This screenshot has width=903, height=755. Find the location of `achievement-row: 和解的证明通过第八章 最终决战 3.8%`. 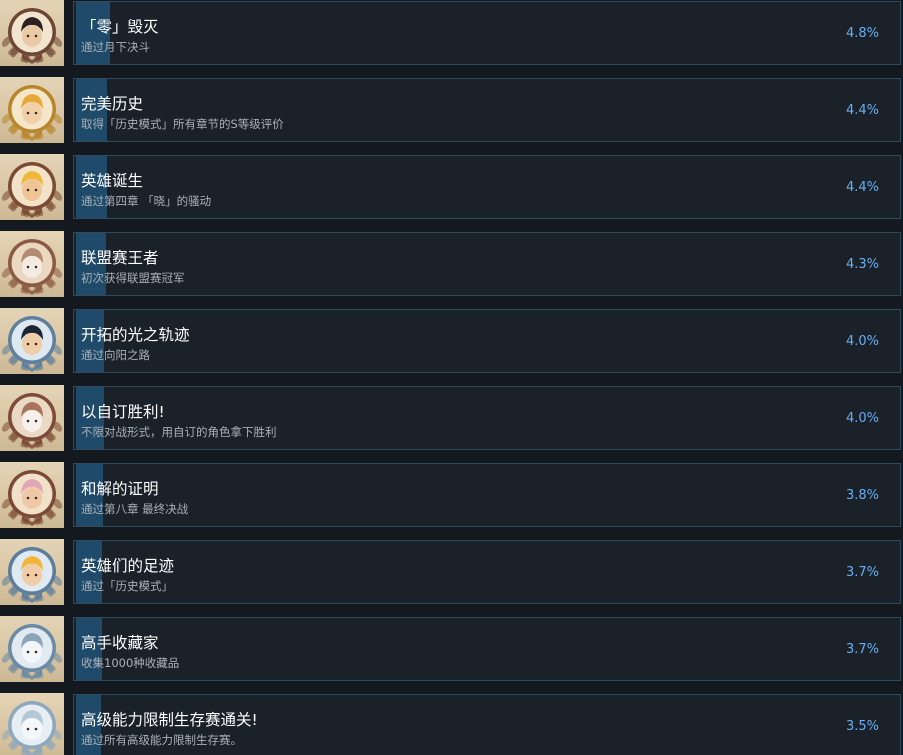

achievement-row: 和解的证明通过第八章 最终决战 3.8% is located at coordinates (451, 495).